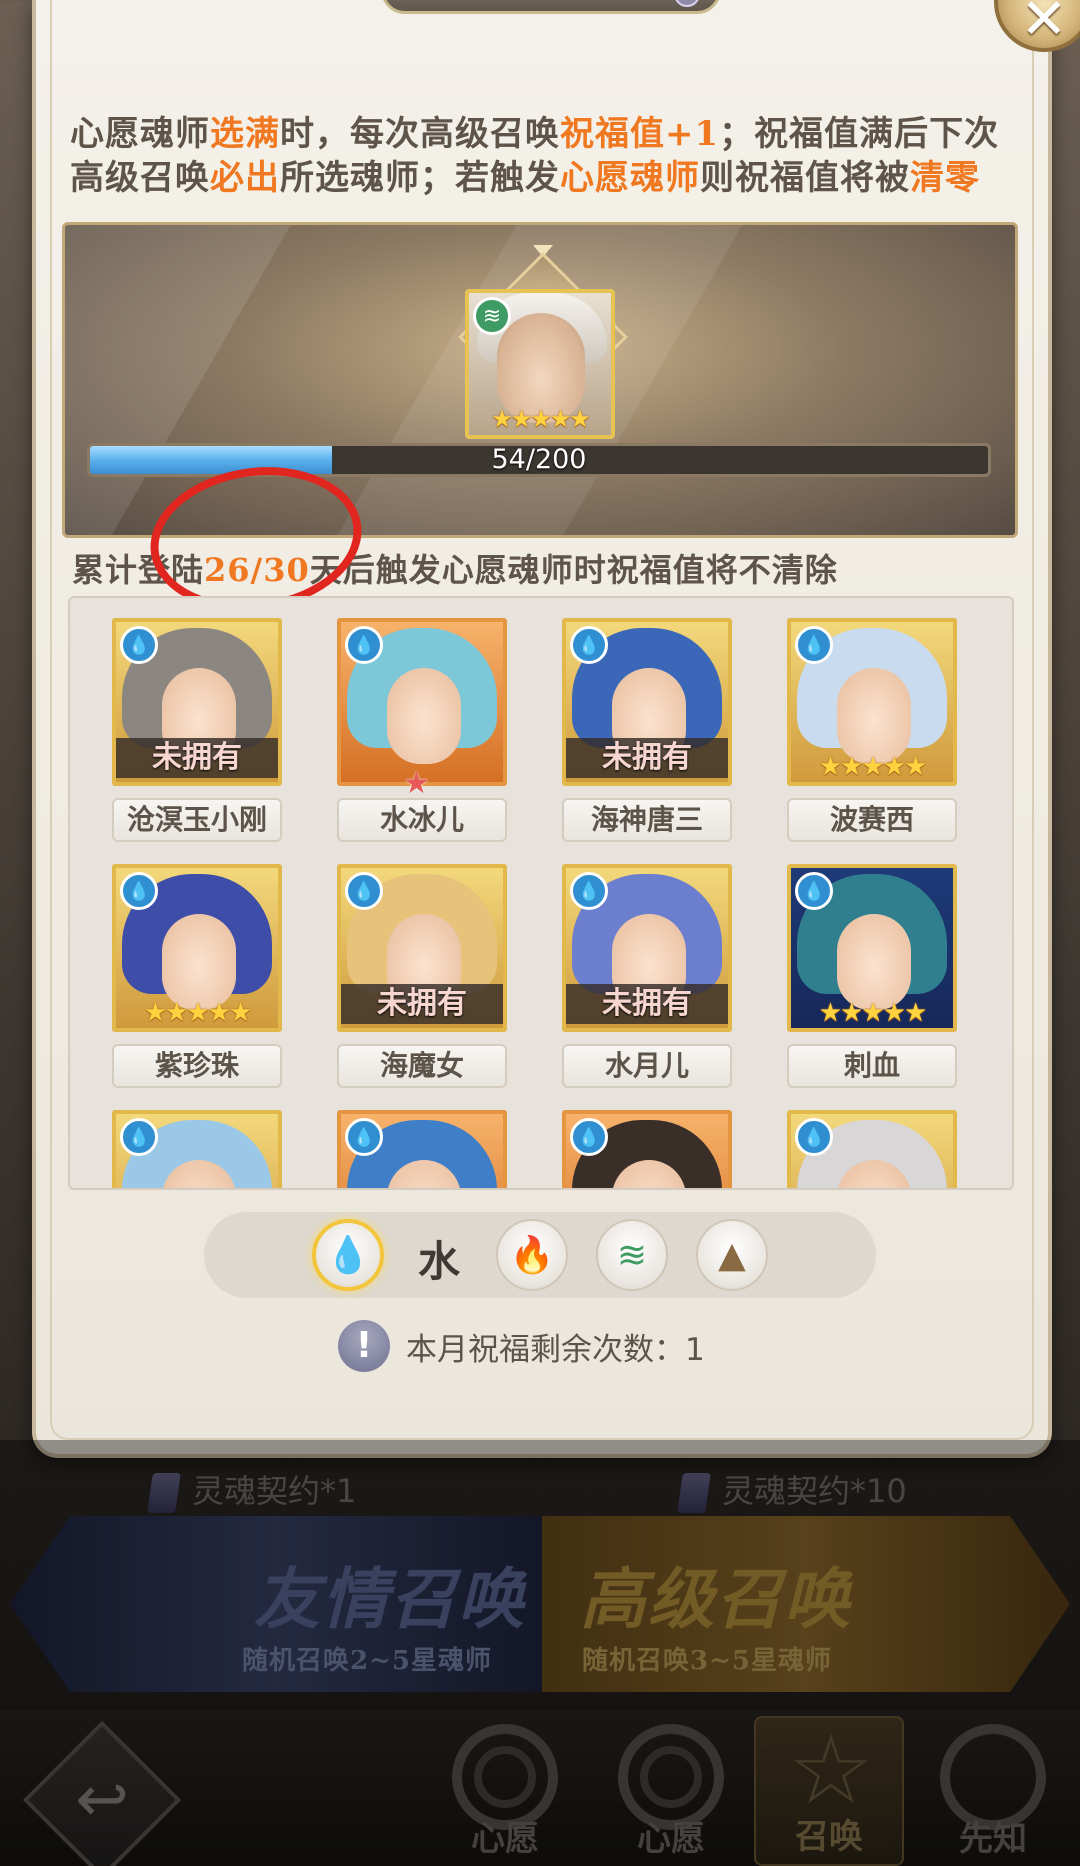  What do you see at coordinates (364, 1346) in the screenshot?
I see `info-icon: !` at bounding box center [364, 1346].